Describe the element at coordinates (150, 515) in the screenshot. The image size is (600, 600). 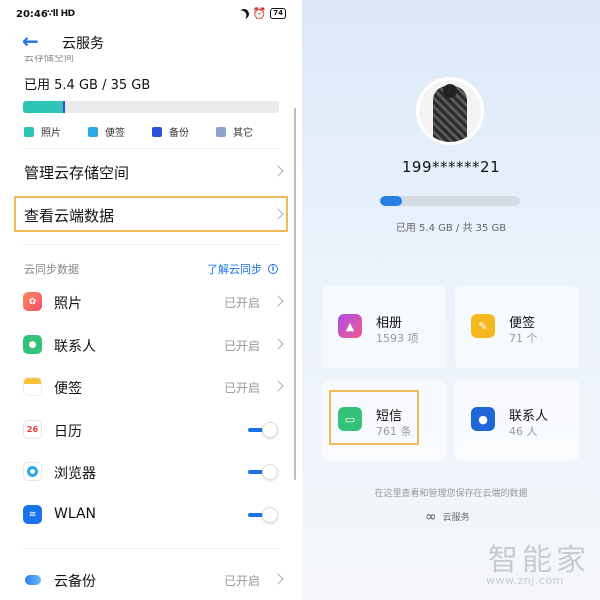
I see `sync-item-wlan: ≋ WLAN` at that location.